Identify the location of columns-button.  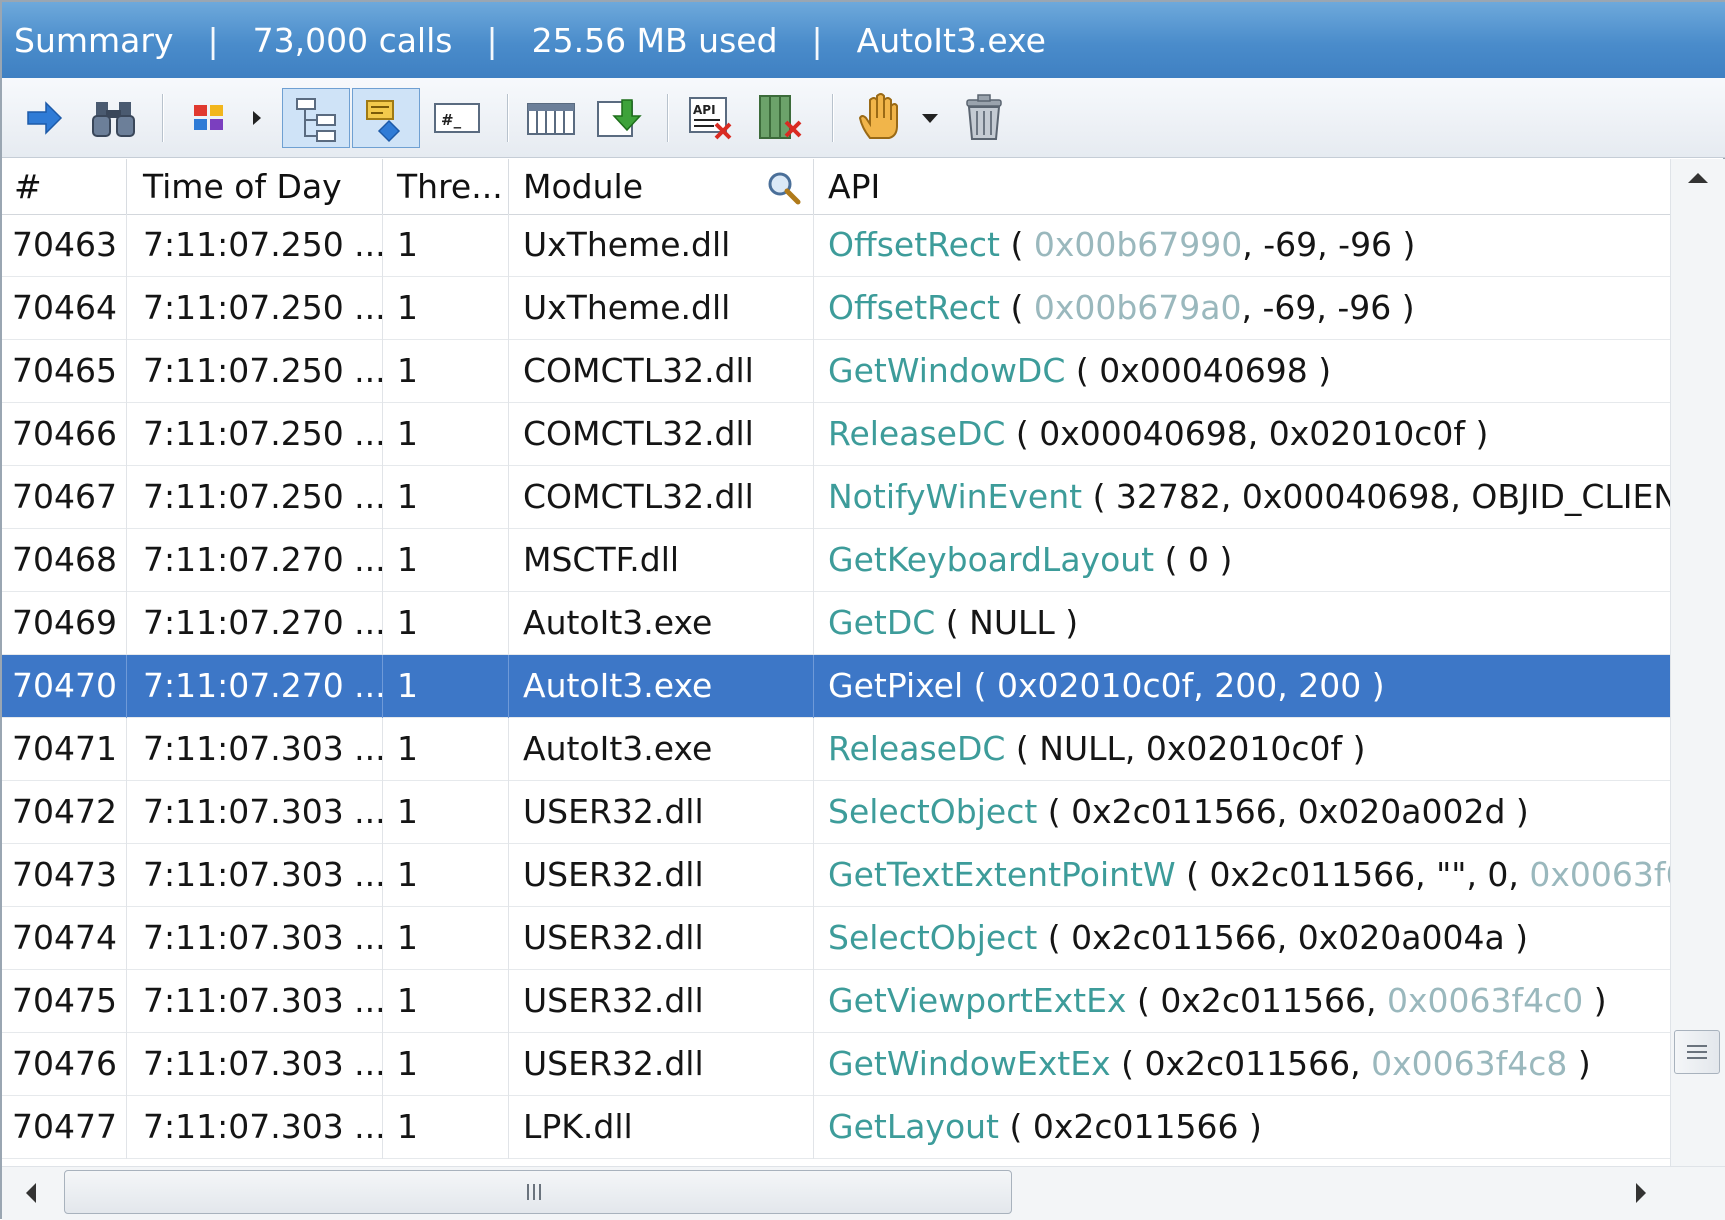
(550, 118).